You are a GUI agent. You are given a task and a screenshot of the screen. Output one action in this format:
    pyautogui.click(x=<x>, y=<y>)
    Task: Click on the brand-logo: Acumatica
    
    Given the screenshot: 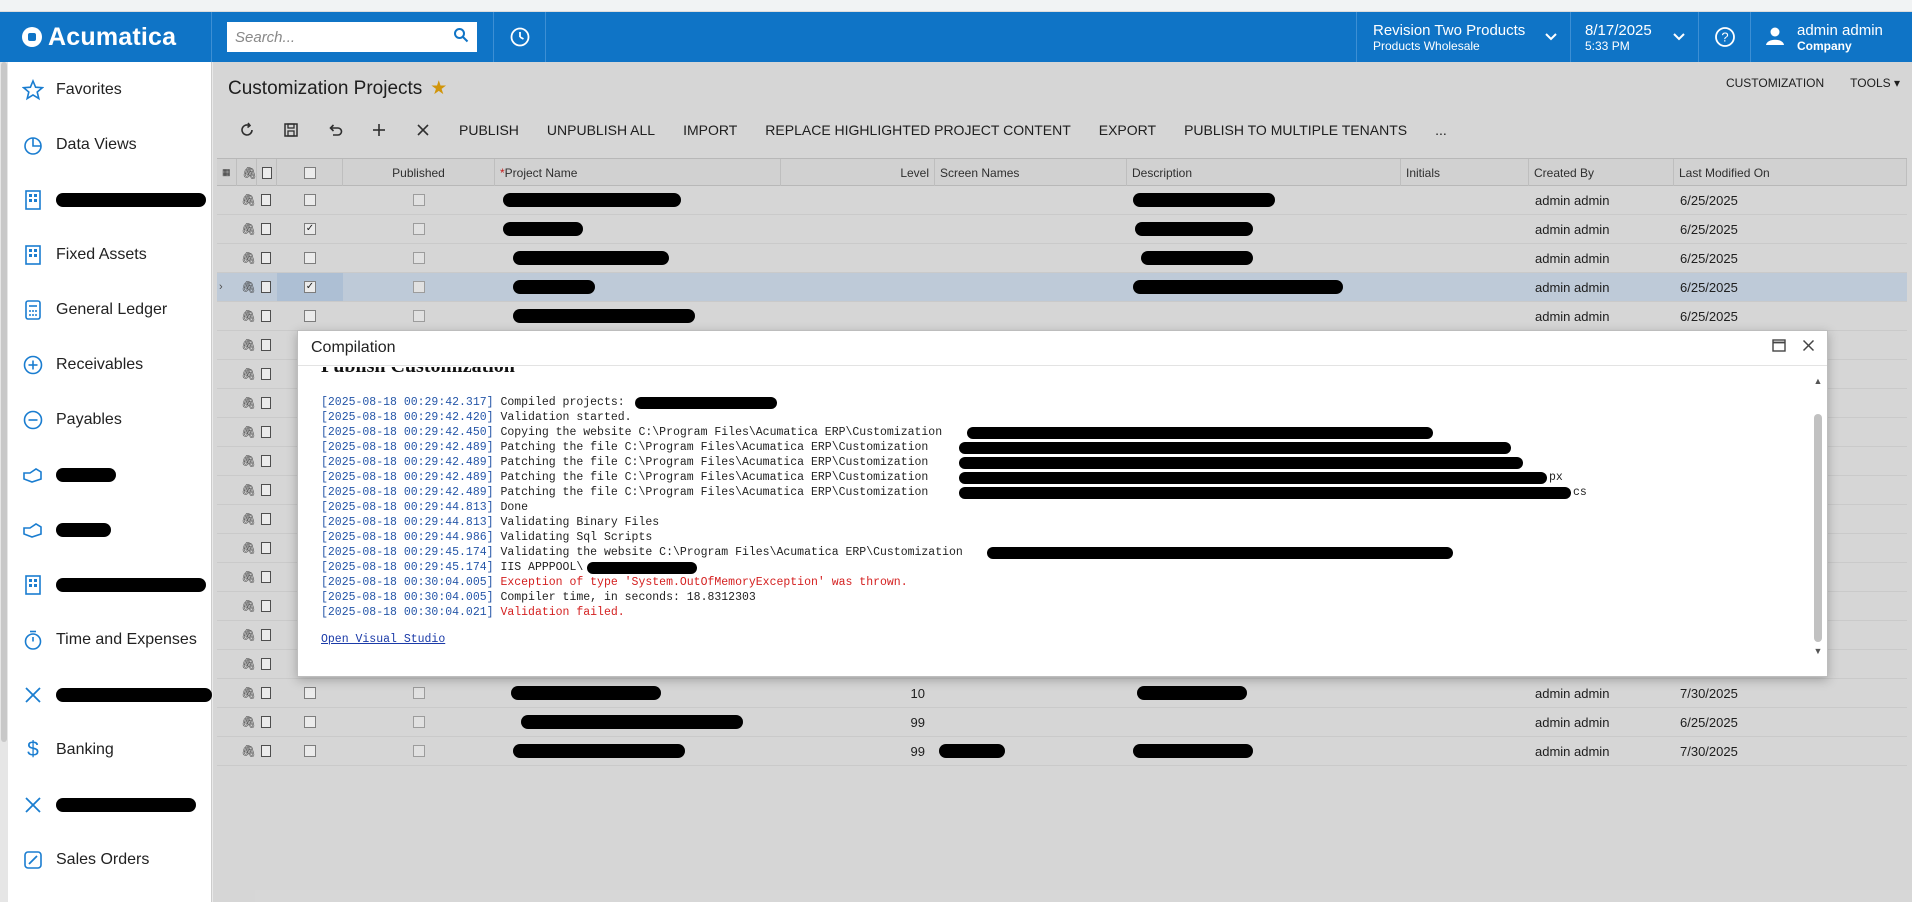 What is the action you would take?
    pyautogui.click(x=106, y=37)
    